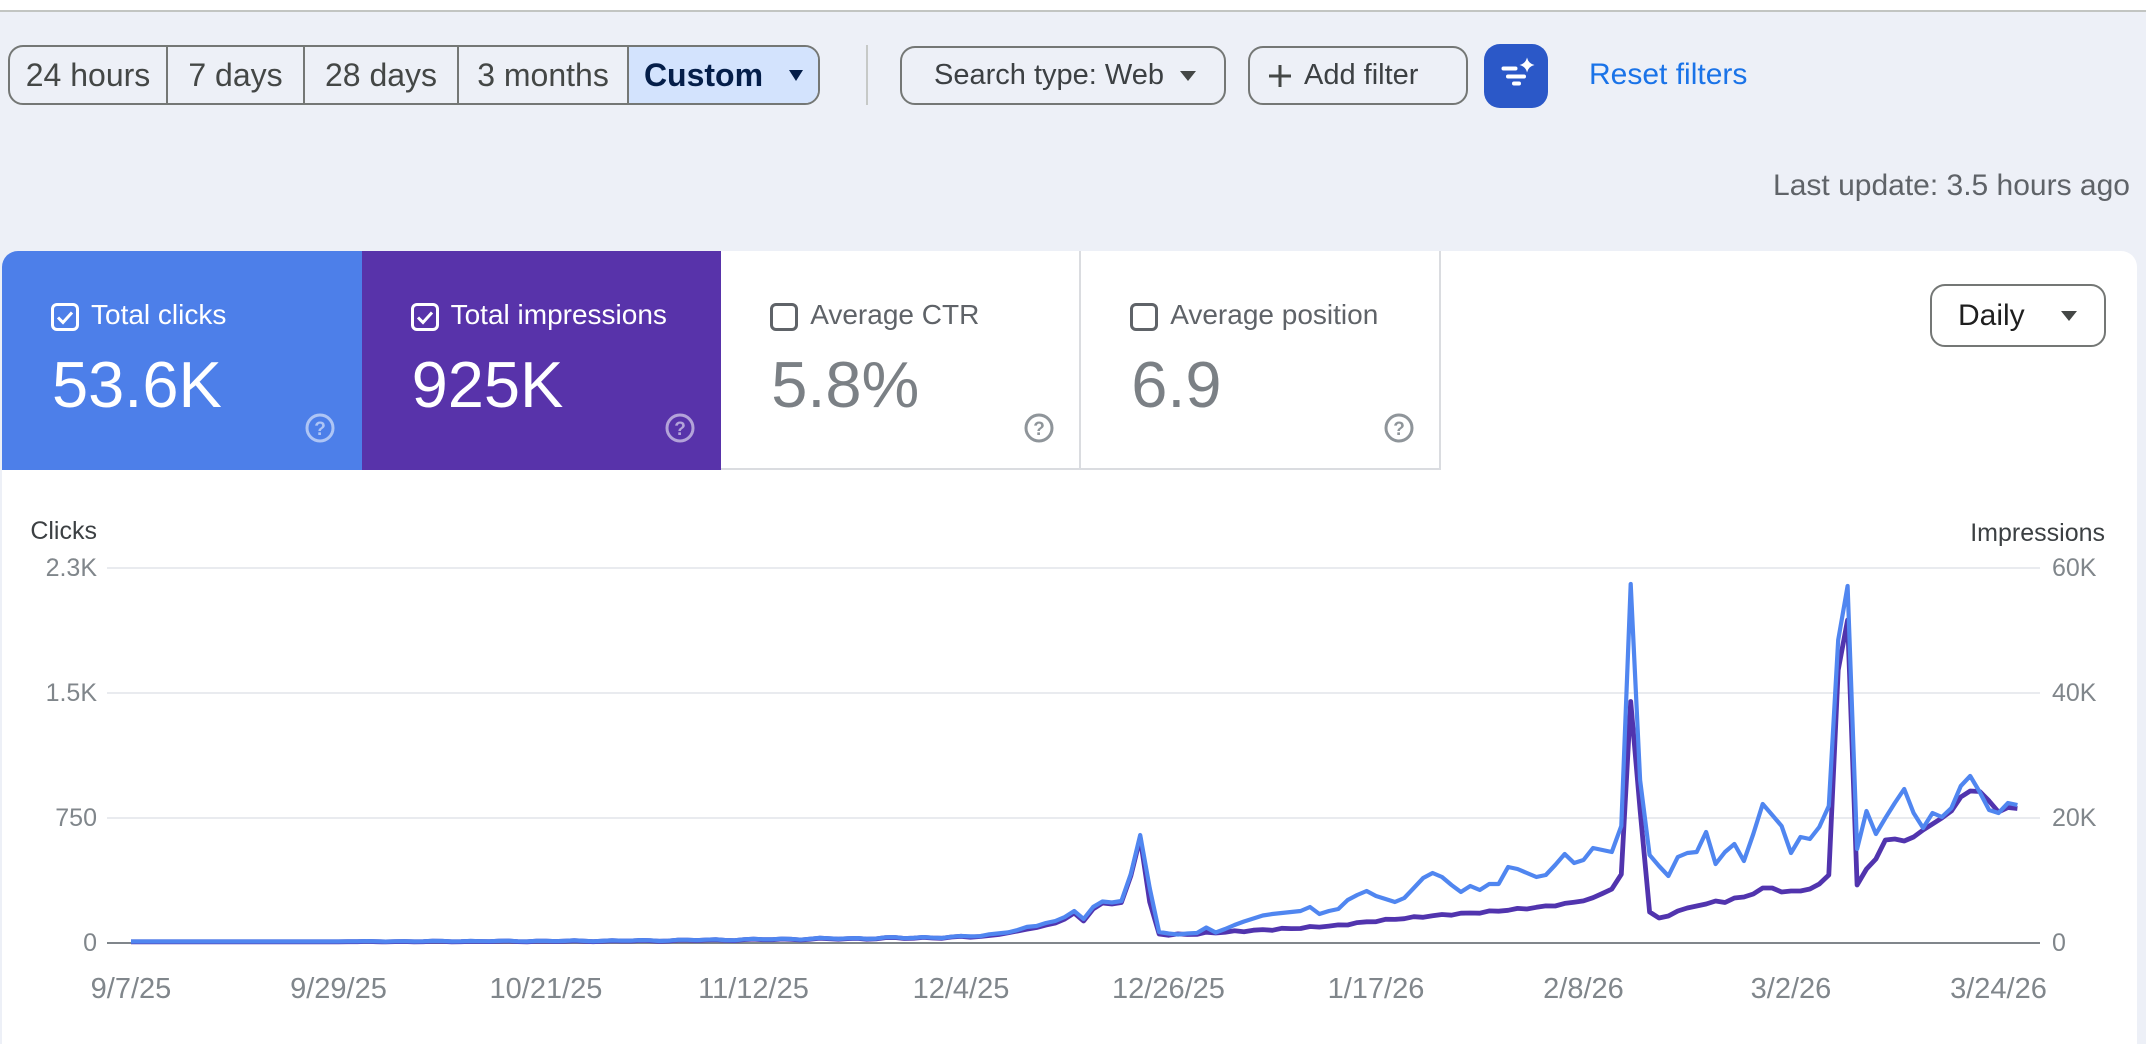 Image resolution: width=2146 pixels, height=1044 pixels. I want to click on svg-text: 11/12/25, so click(753, 989).